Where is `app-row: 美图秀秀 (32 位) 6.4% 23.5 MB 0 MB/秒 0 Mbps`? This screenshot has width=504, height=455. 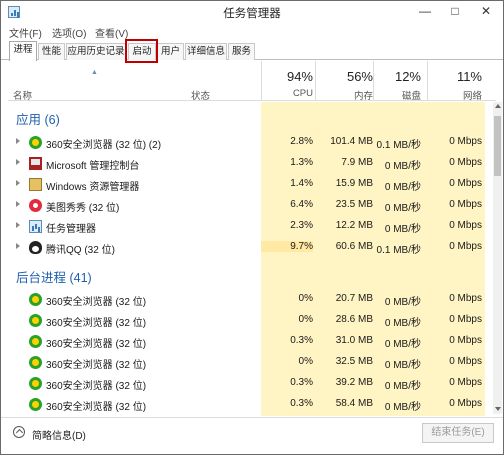 app-row: 美图秀秀 (32 位) 6.4% 23.5 MB 0 MB/秒 0 Mbps is located at coordinates (252, 205).